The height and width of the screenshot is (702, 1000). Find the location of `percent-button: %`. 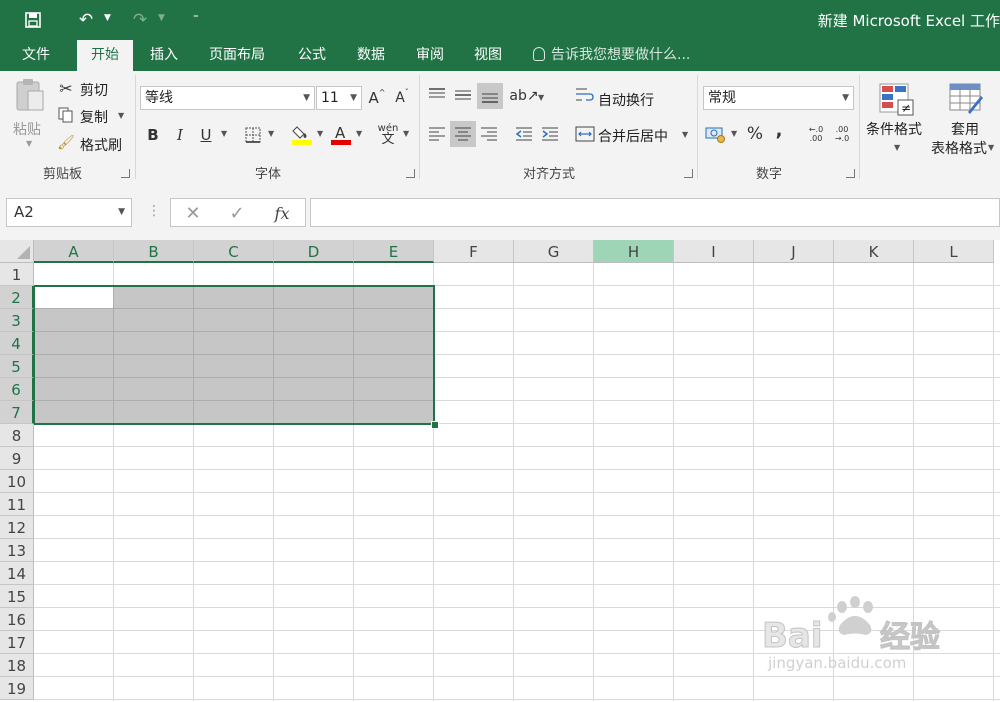

percent-button: % is located at coordinates (755, 134).